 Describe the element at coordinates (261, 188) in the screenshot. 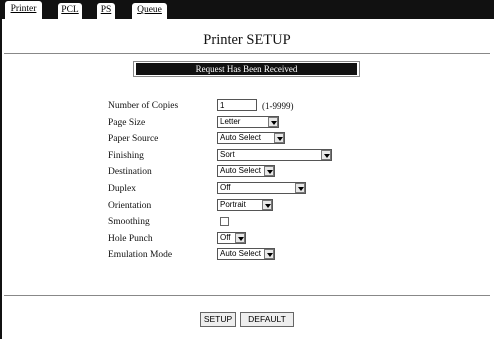

I see `duplex-select: Off` at that location.